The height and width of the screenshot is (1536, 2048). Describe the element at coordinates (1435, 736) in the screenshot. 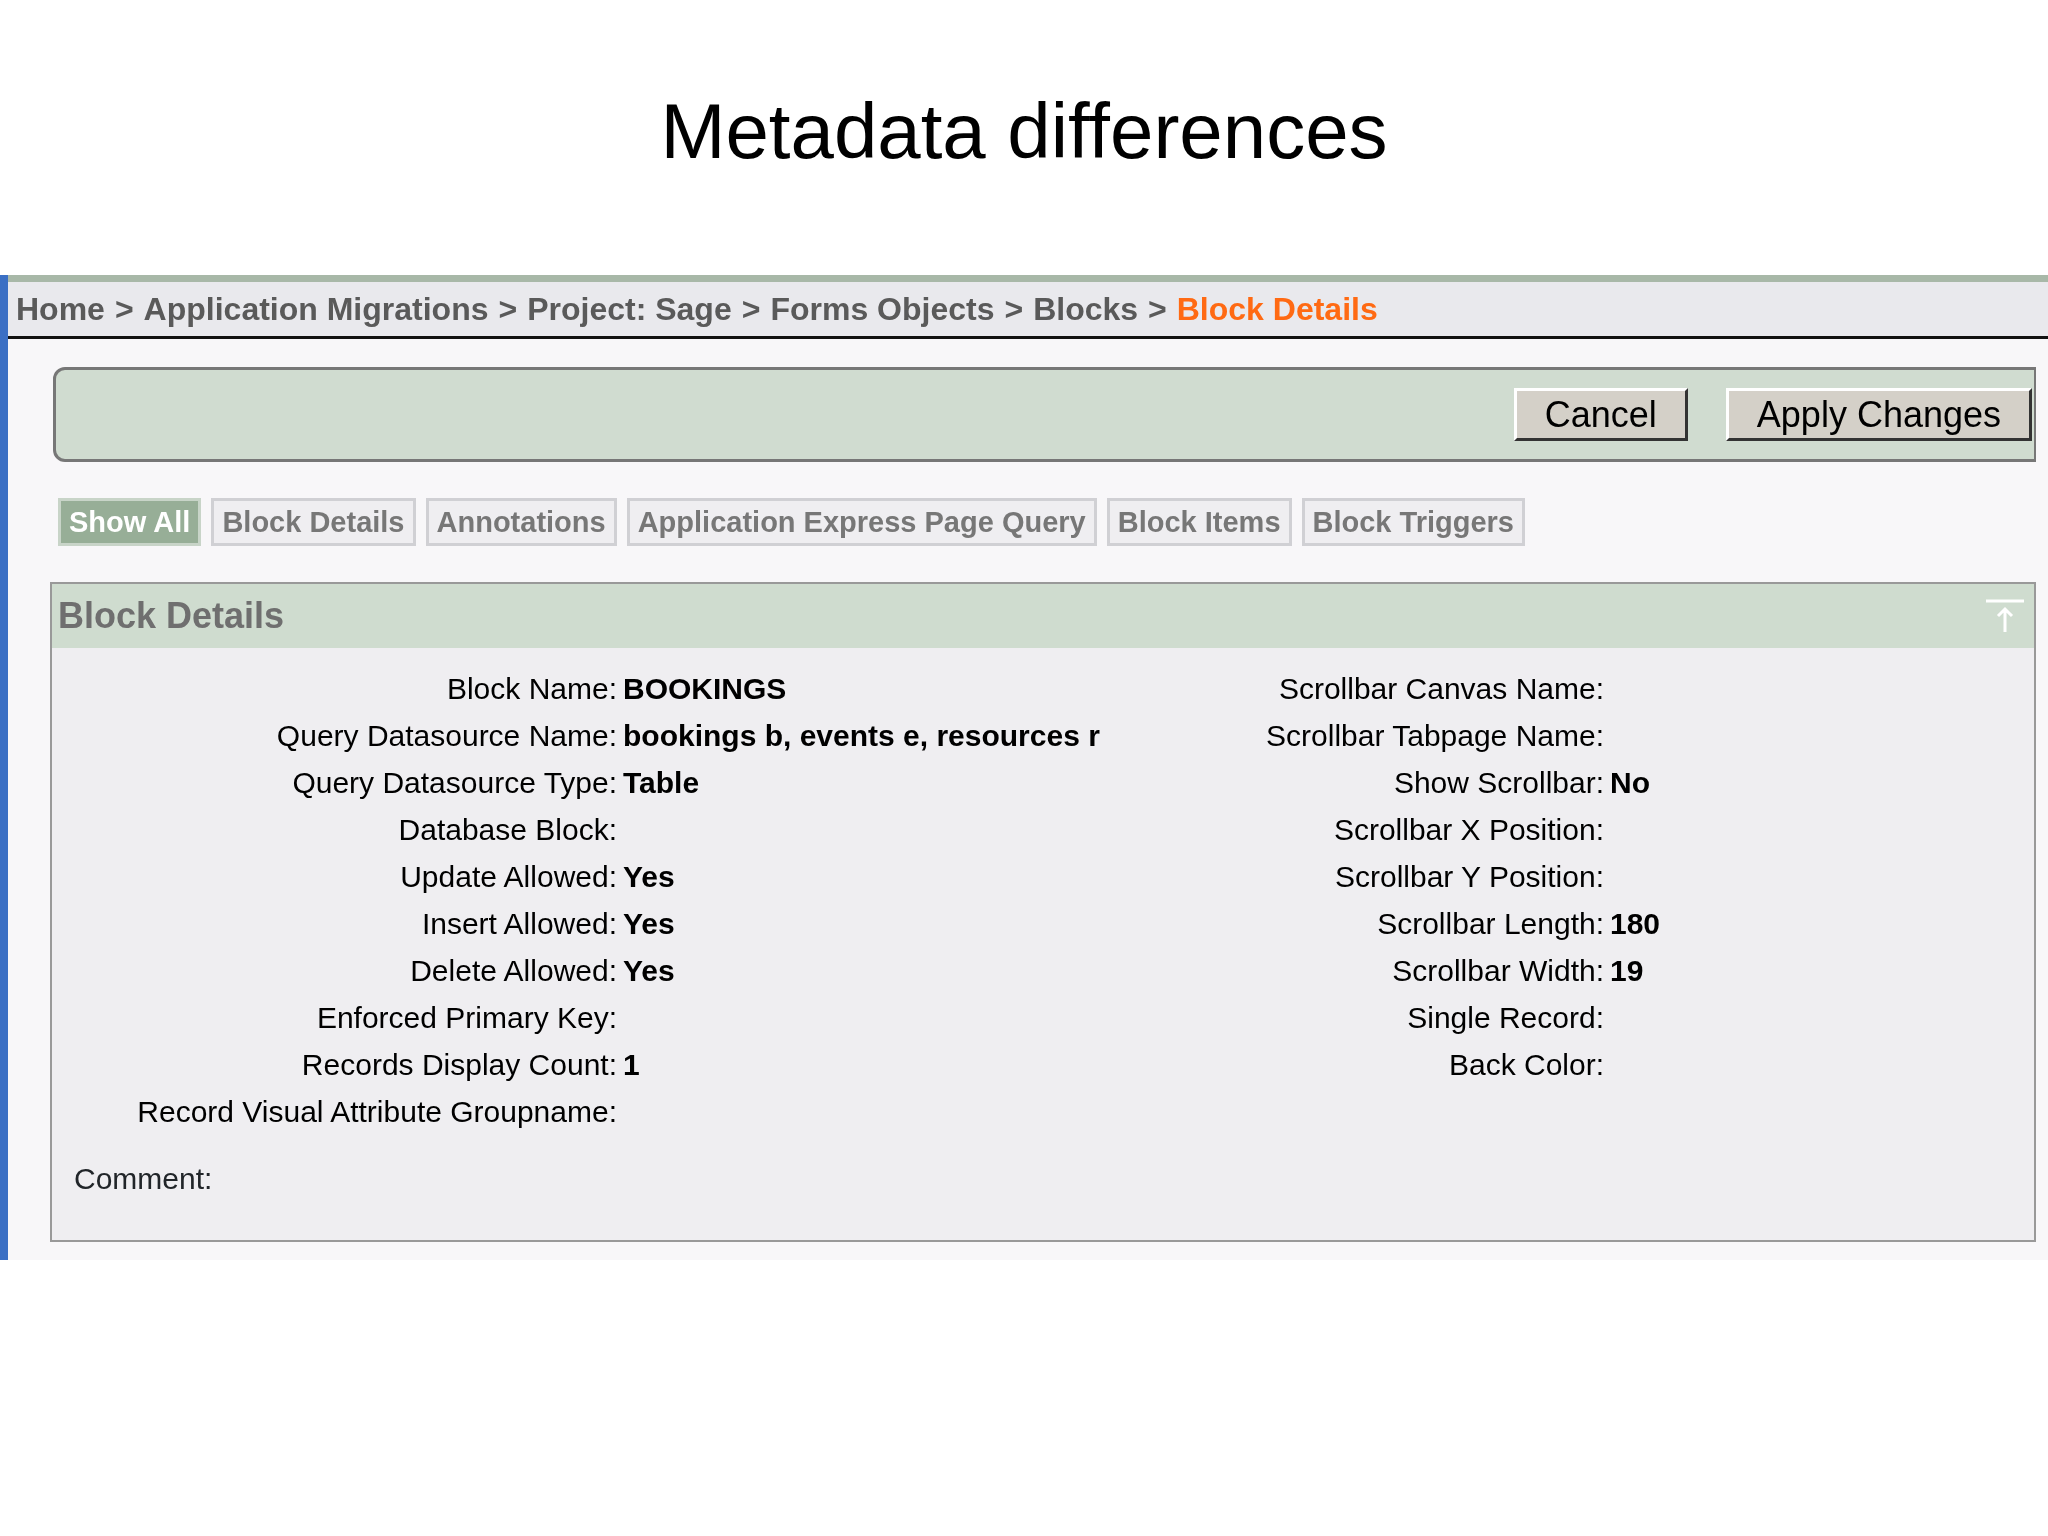

I see `field-label: Scrollbar Tabpage Name:` at that location.